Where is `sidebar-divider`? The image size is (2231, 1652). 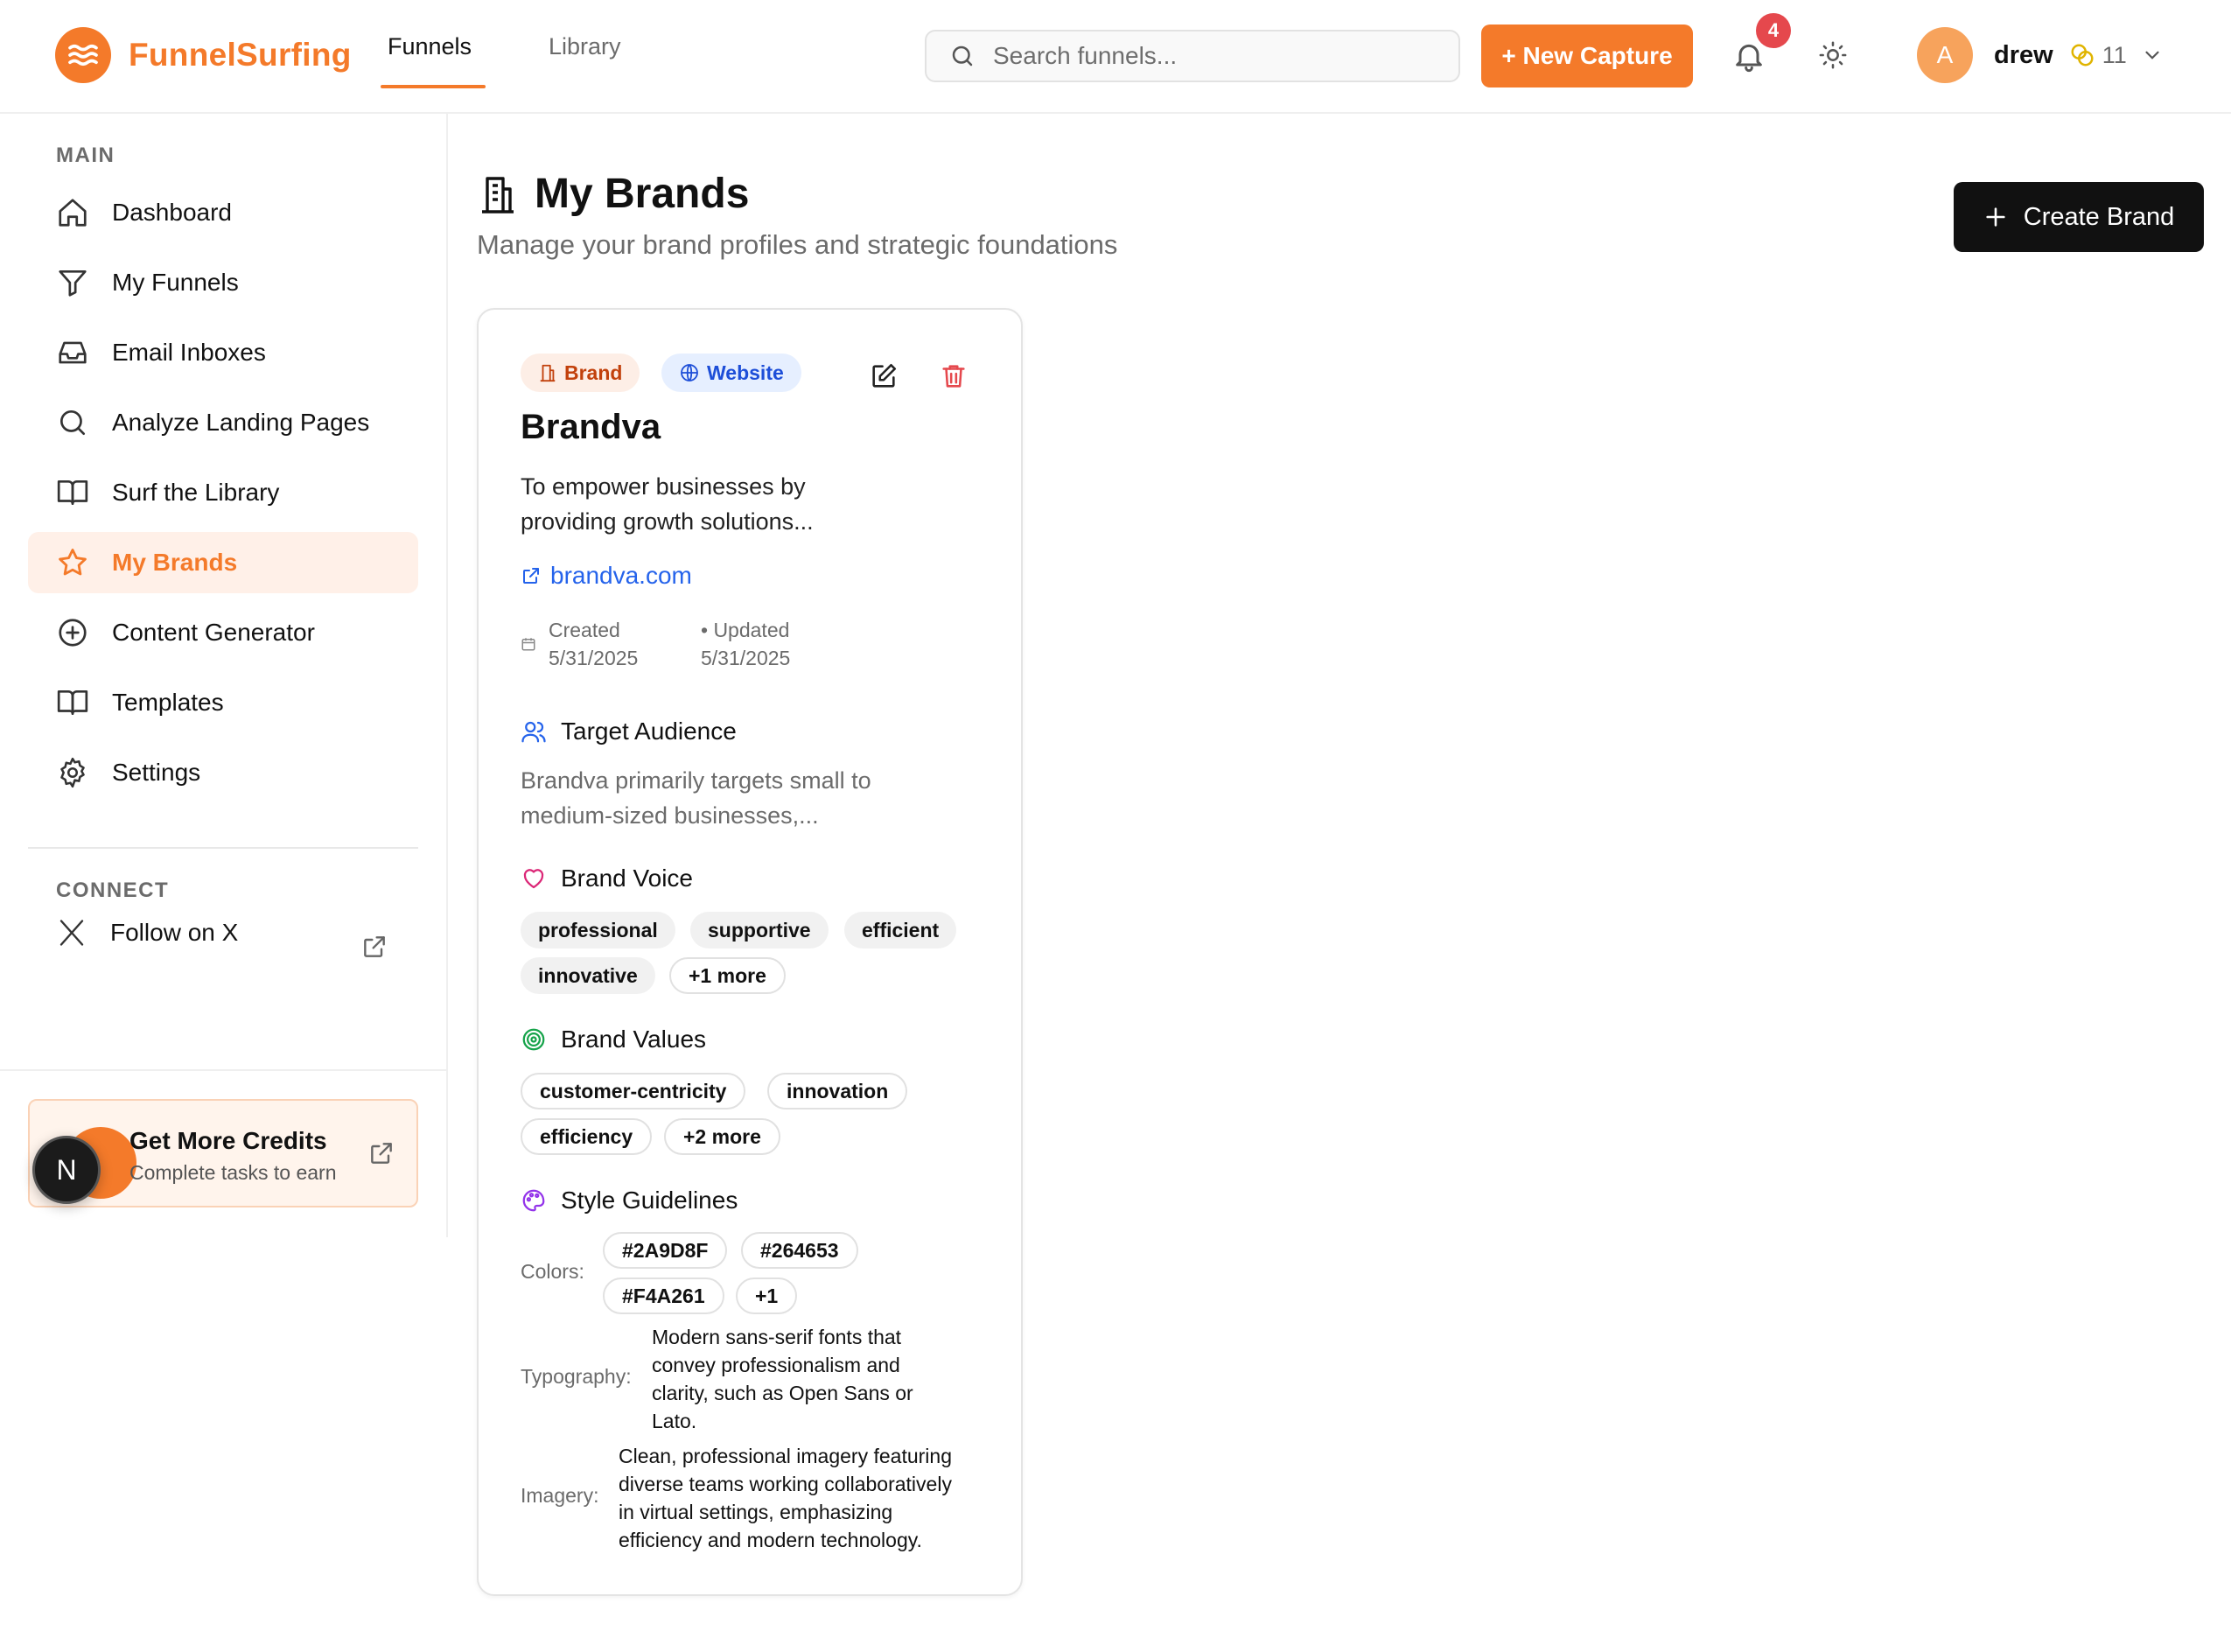
sidebar-divider is located at coordinates (223, 848).